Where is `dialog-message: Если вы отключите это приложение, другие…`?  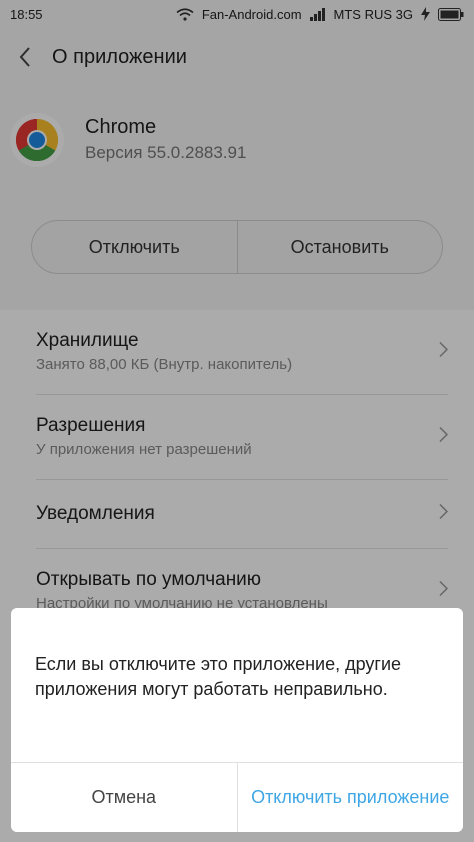 dialog-message: Если вы отключите это приложение, другие… is located at coordinates (218, 676).